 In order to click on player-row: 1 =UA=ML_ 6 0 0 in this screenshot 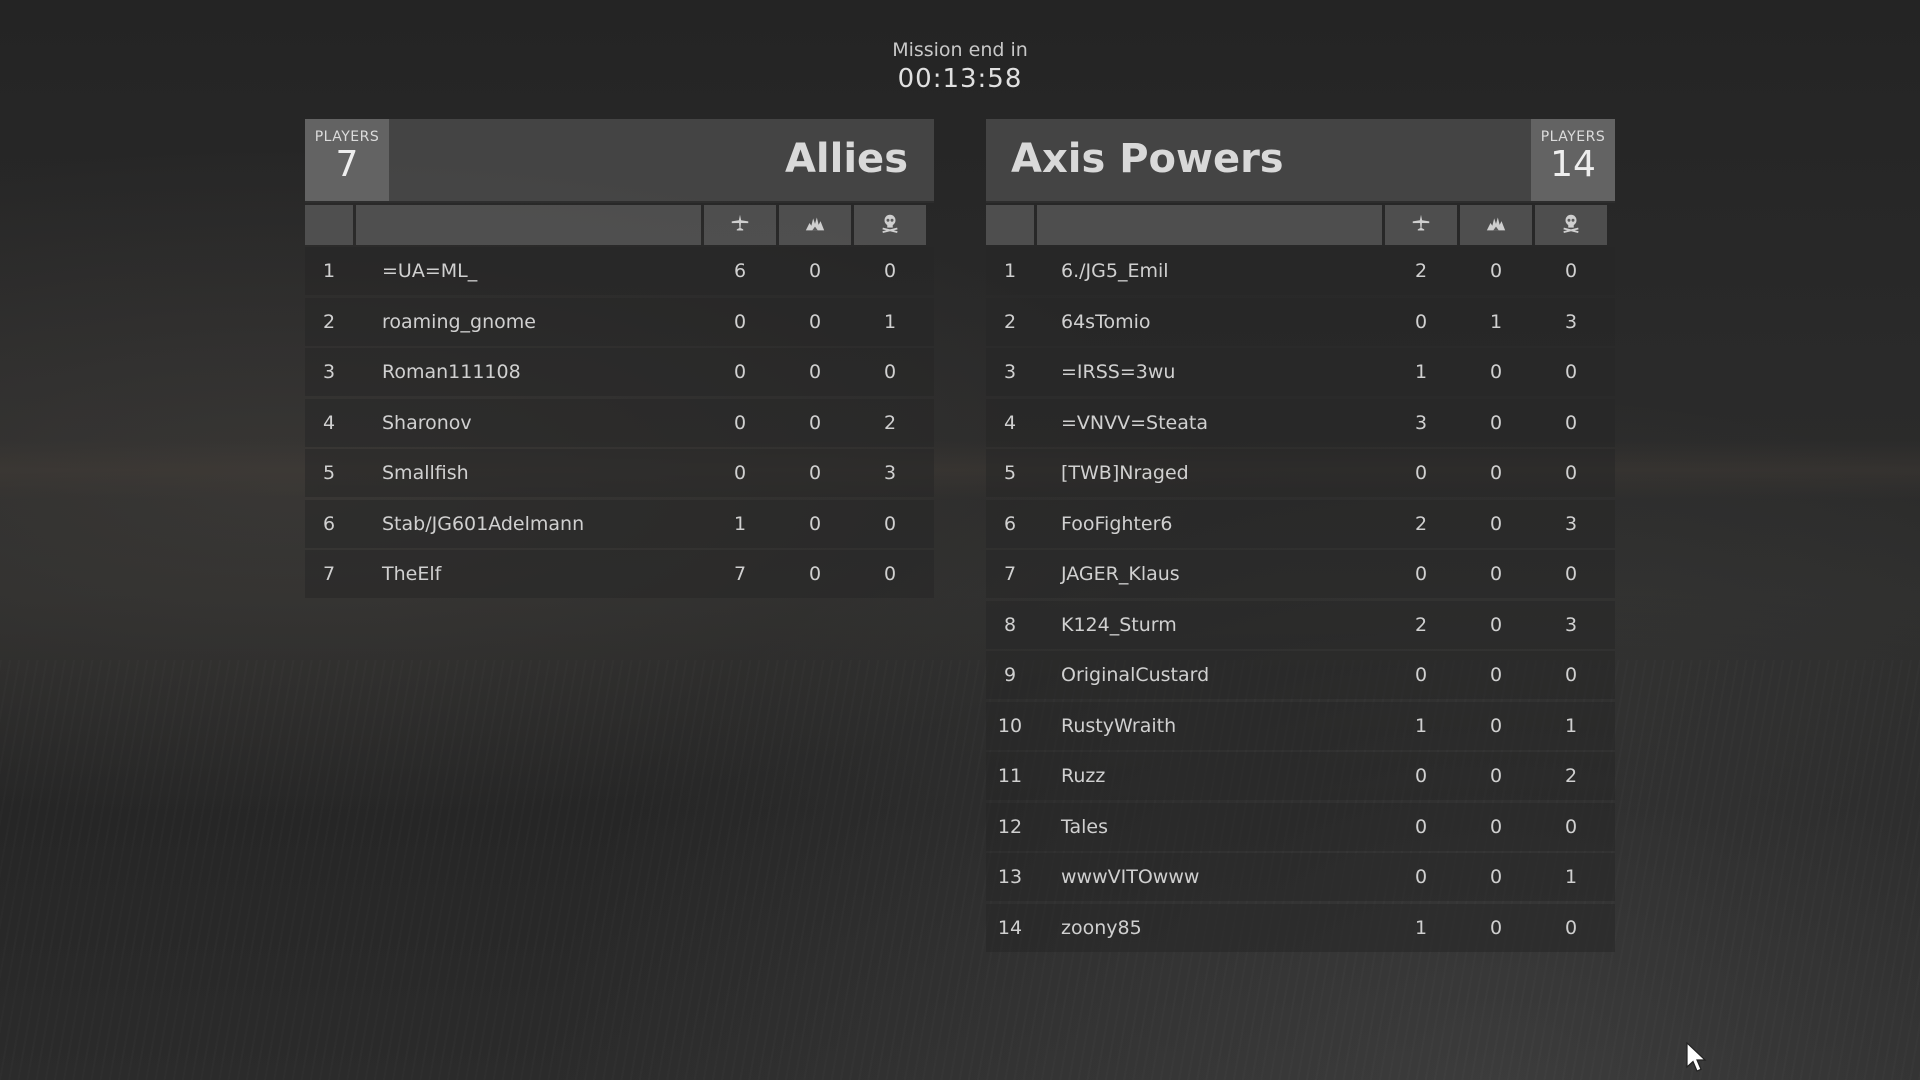, I will do `click(619, 271)`.